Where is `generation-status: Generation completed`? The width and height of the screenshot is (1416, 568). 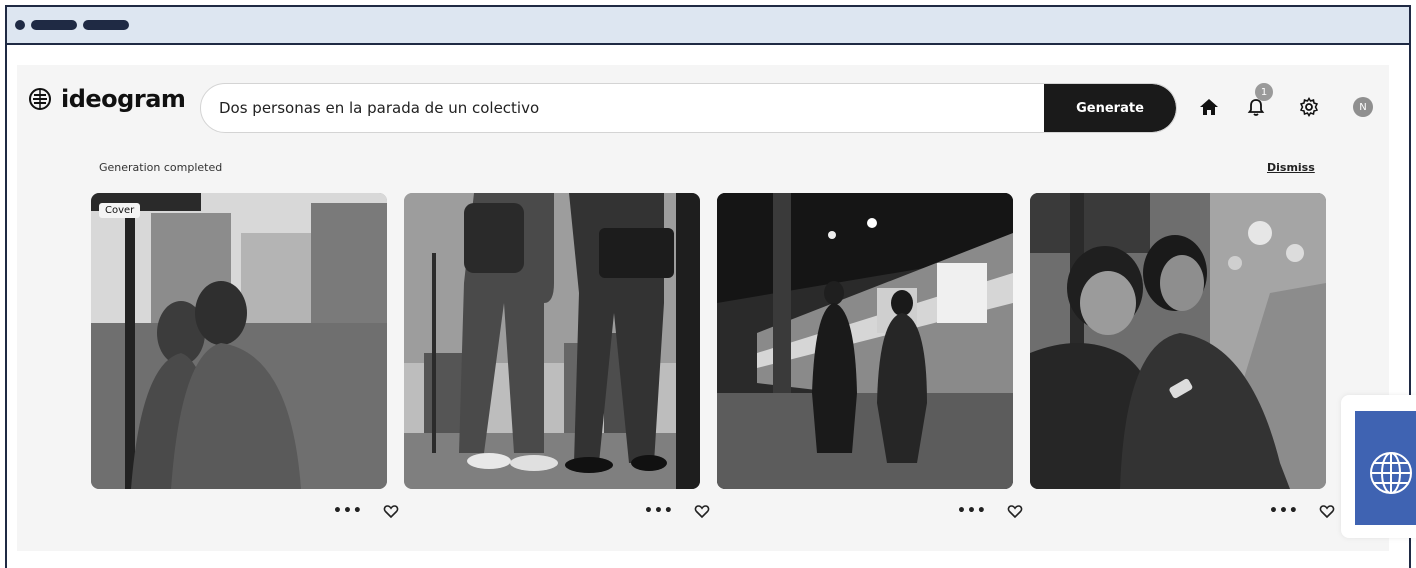
generation-status: Generation completed is located at coordinates (161, 167).